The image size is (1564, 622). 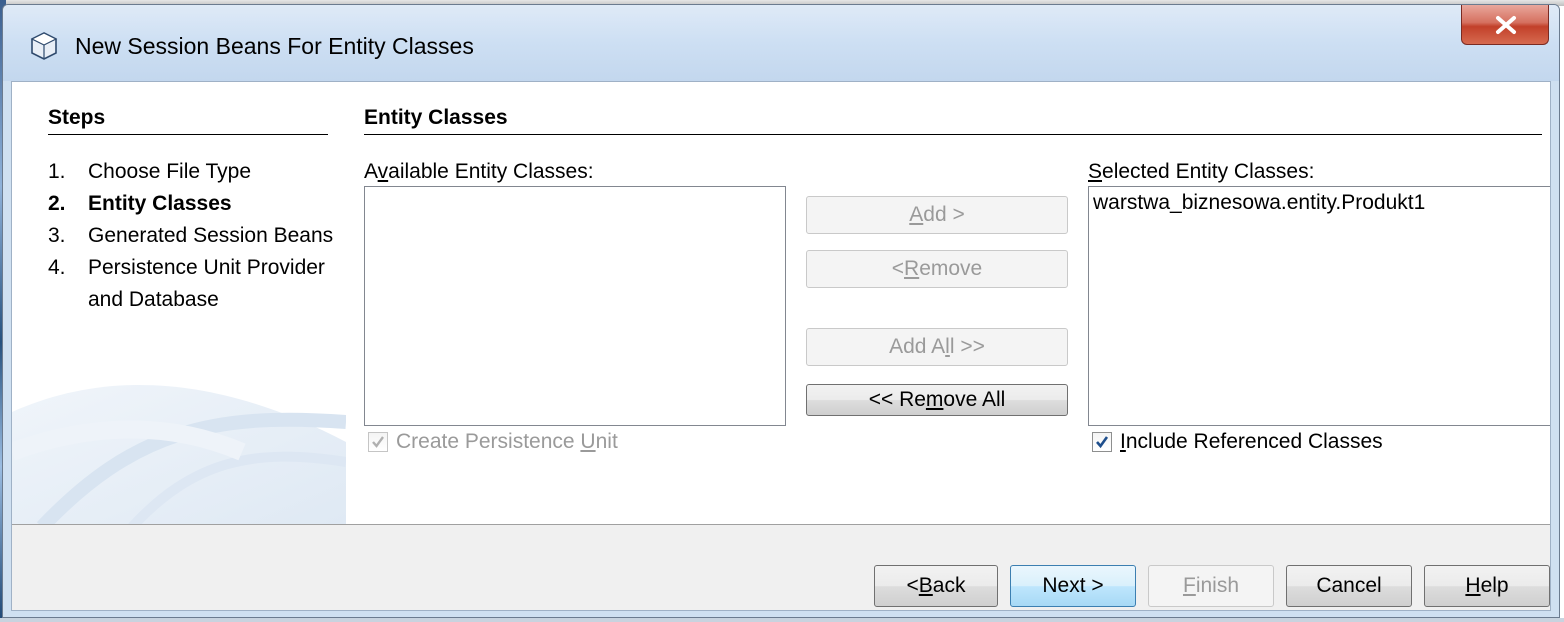 What do you see at coordinates (937, 347) in the screenshot?
I see `add-all-button: Add All >>` at bounding box center [937, 347].